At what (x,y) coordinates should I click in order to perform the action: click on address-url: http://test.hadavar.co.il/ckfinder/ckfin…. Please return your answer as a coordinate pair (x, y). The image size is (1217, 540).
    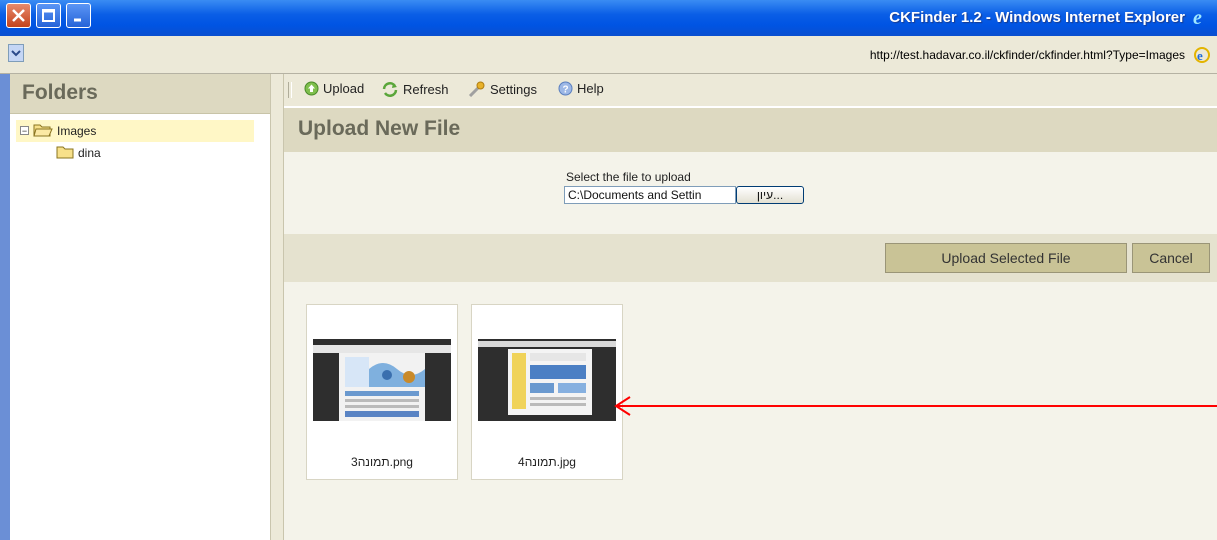
    Looking at the image, I should click on (1027, 55).